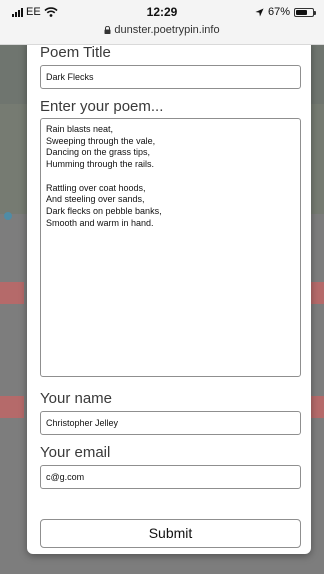 The image size is (324, 574). What do you see at coordinates (278, 12) in the screenshot?
I see `battery-percent: 67%` at bounding box center [278, 12].